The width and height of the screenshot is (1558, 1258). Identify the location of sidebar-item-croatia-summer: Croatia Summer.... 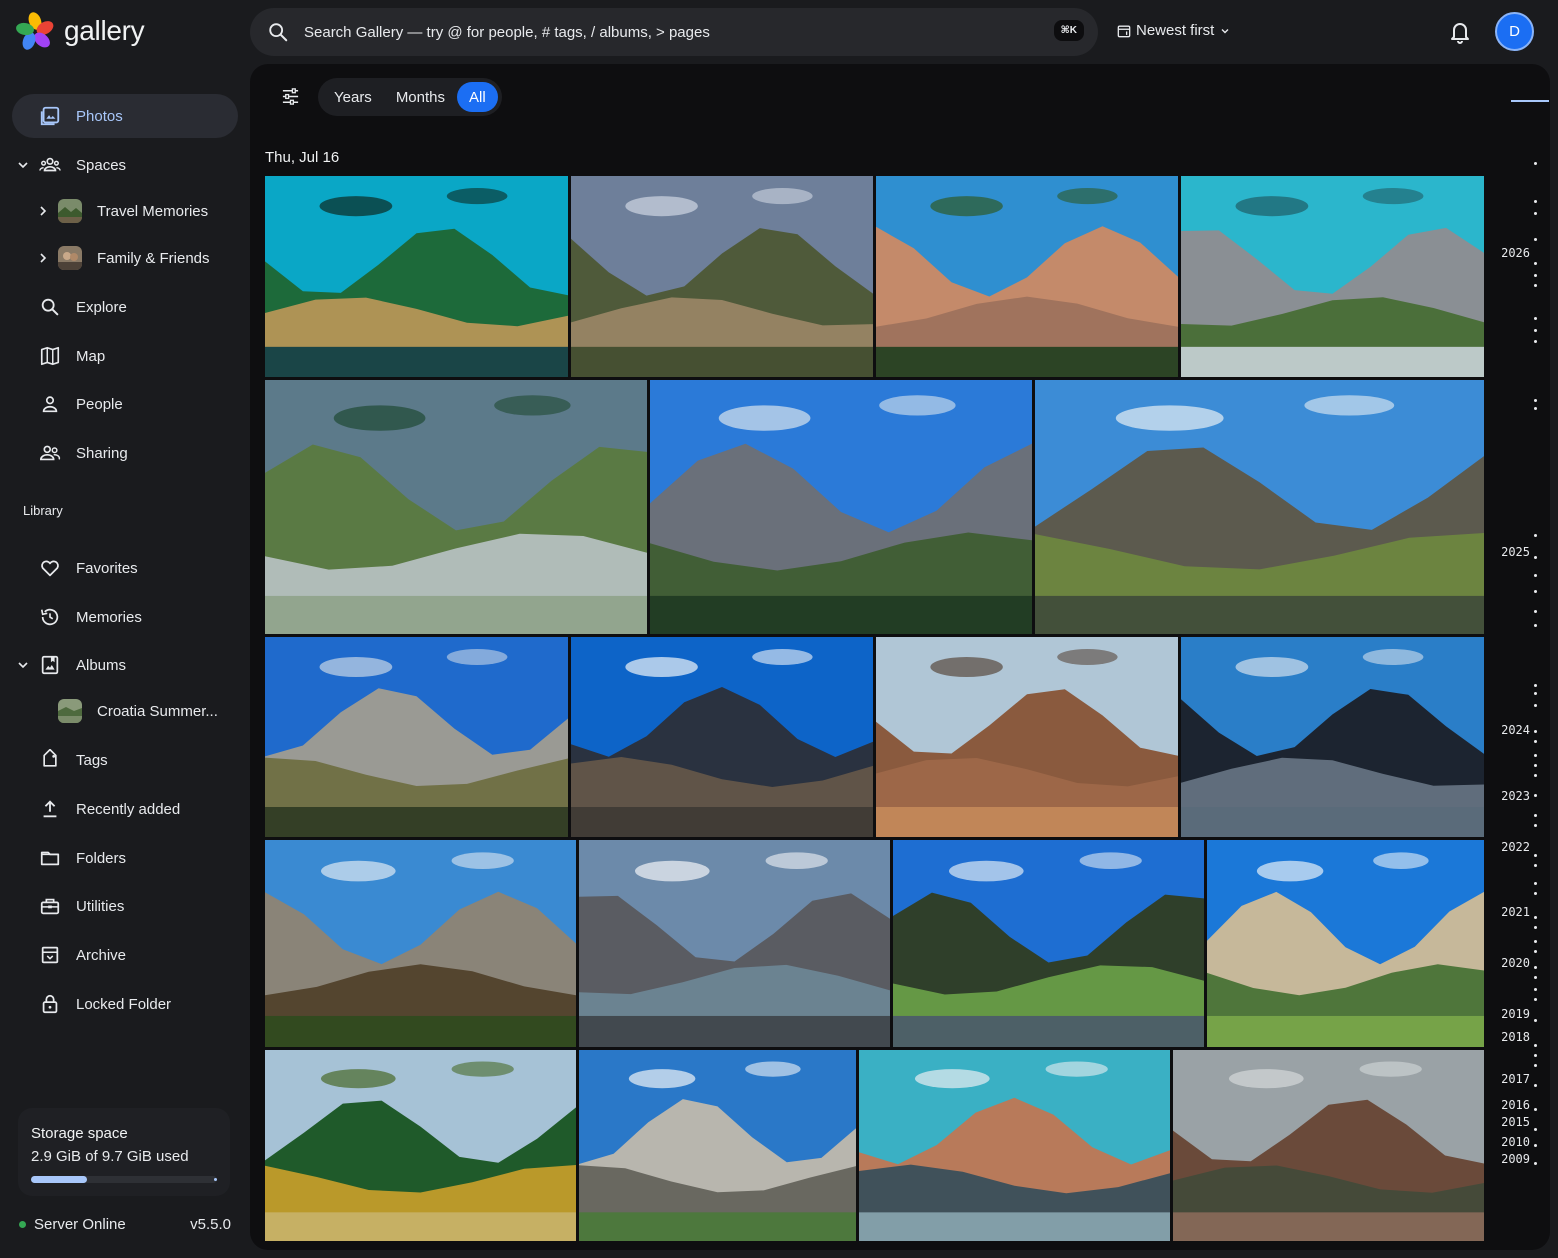
(134, 711).